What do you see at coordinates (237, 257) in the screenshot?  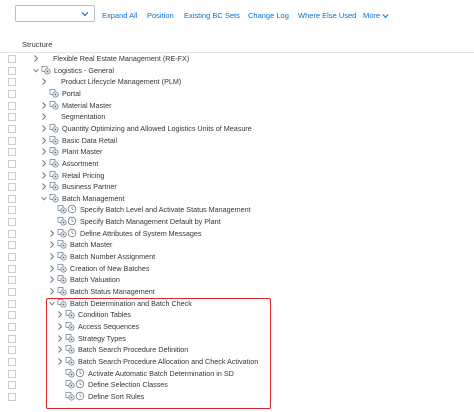 I see `tree-row: Batch Number Assignment` at bounding box center [237, 257].